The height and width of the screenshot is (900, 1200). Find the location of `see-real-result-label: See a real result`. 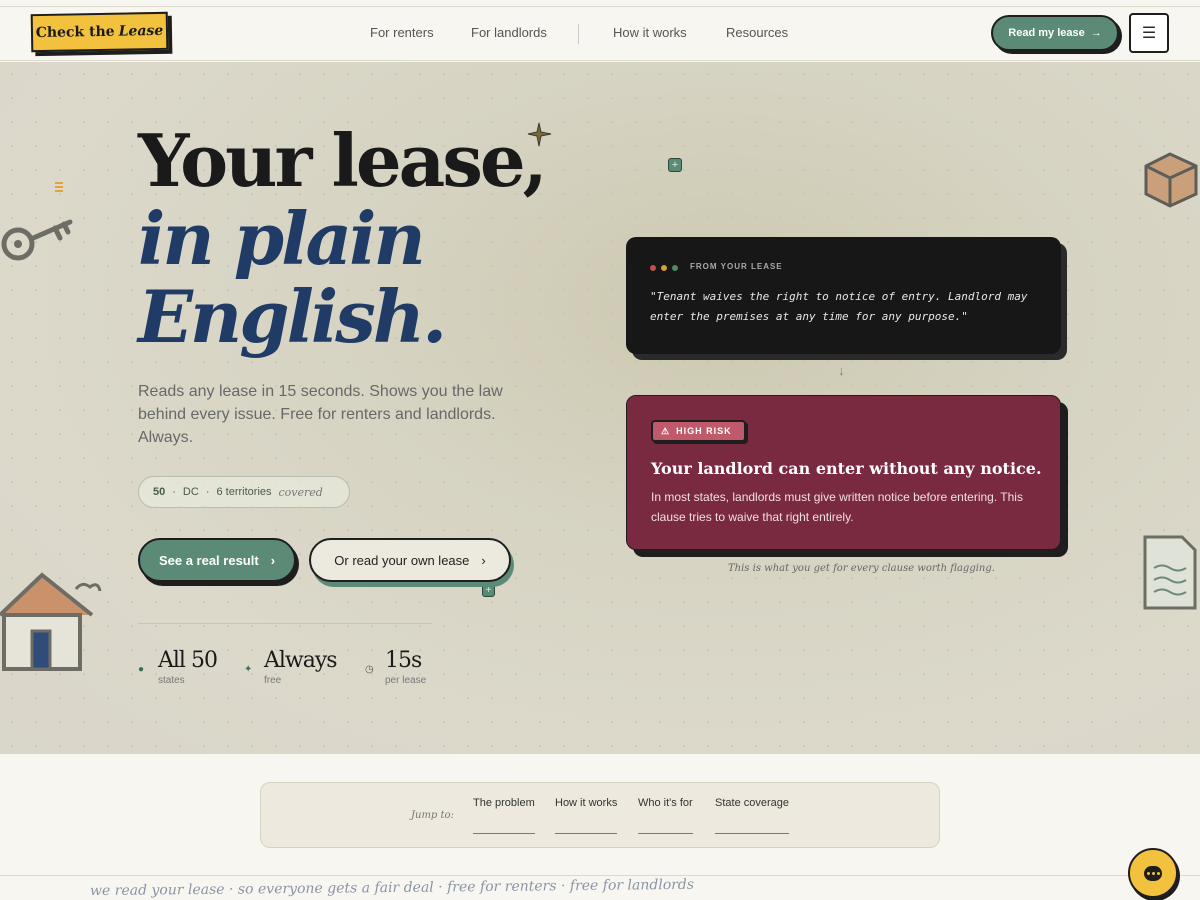

see-real-result-label: See a real result is located at coordinates (208, 560).